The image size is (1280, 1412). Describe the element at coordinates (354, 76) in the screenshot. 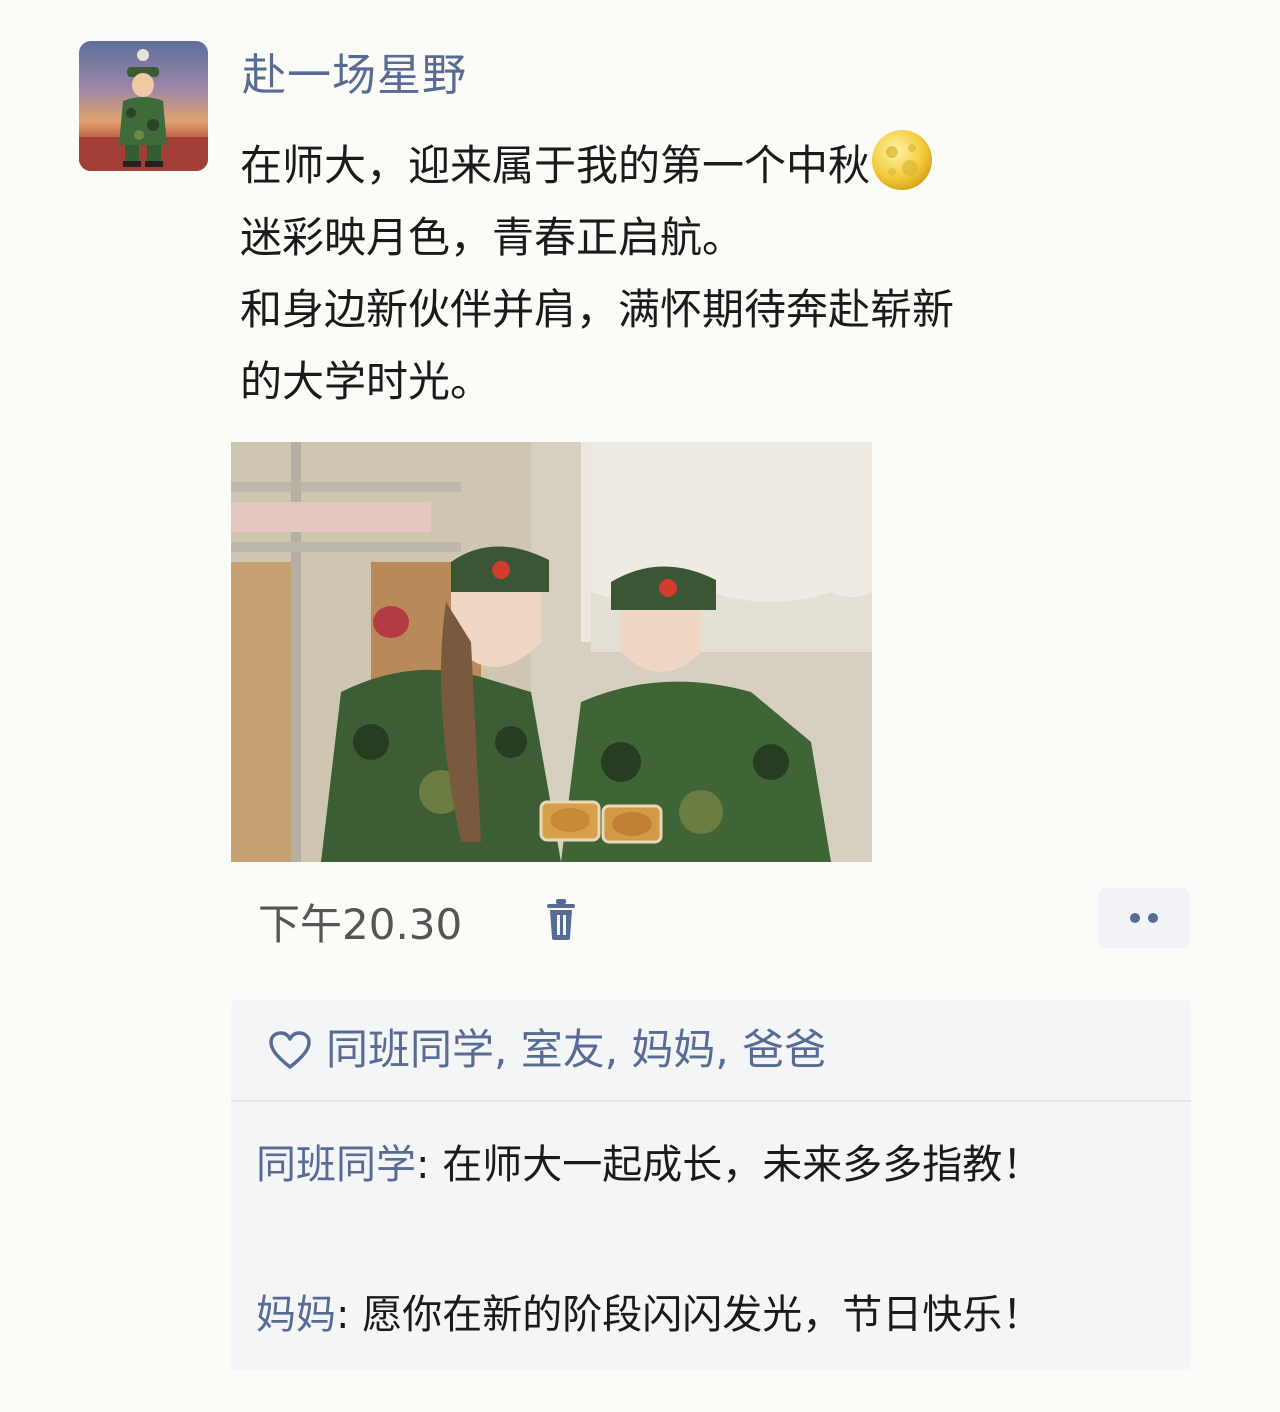

I see `author-name: 赴一场星野` at that location.